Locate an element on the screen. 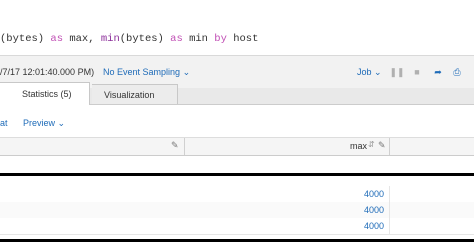 This screenshot has height=248, width=474. job-menu-button: Job ⌄ is located at coordinates (369, 72).